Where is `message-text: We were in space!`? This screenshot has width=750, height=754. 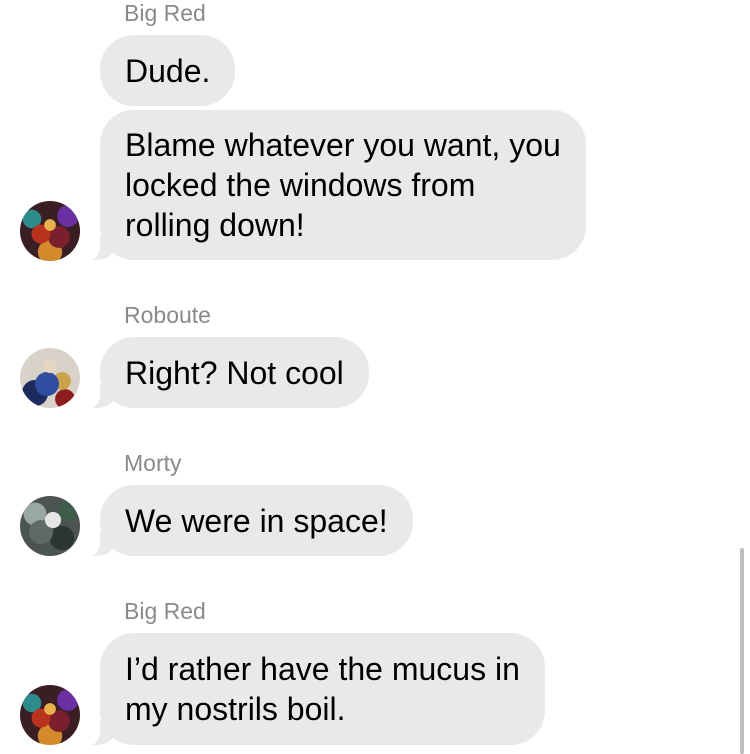 message-text: We were in space! is located at coordinates (256, 520).